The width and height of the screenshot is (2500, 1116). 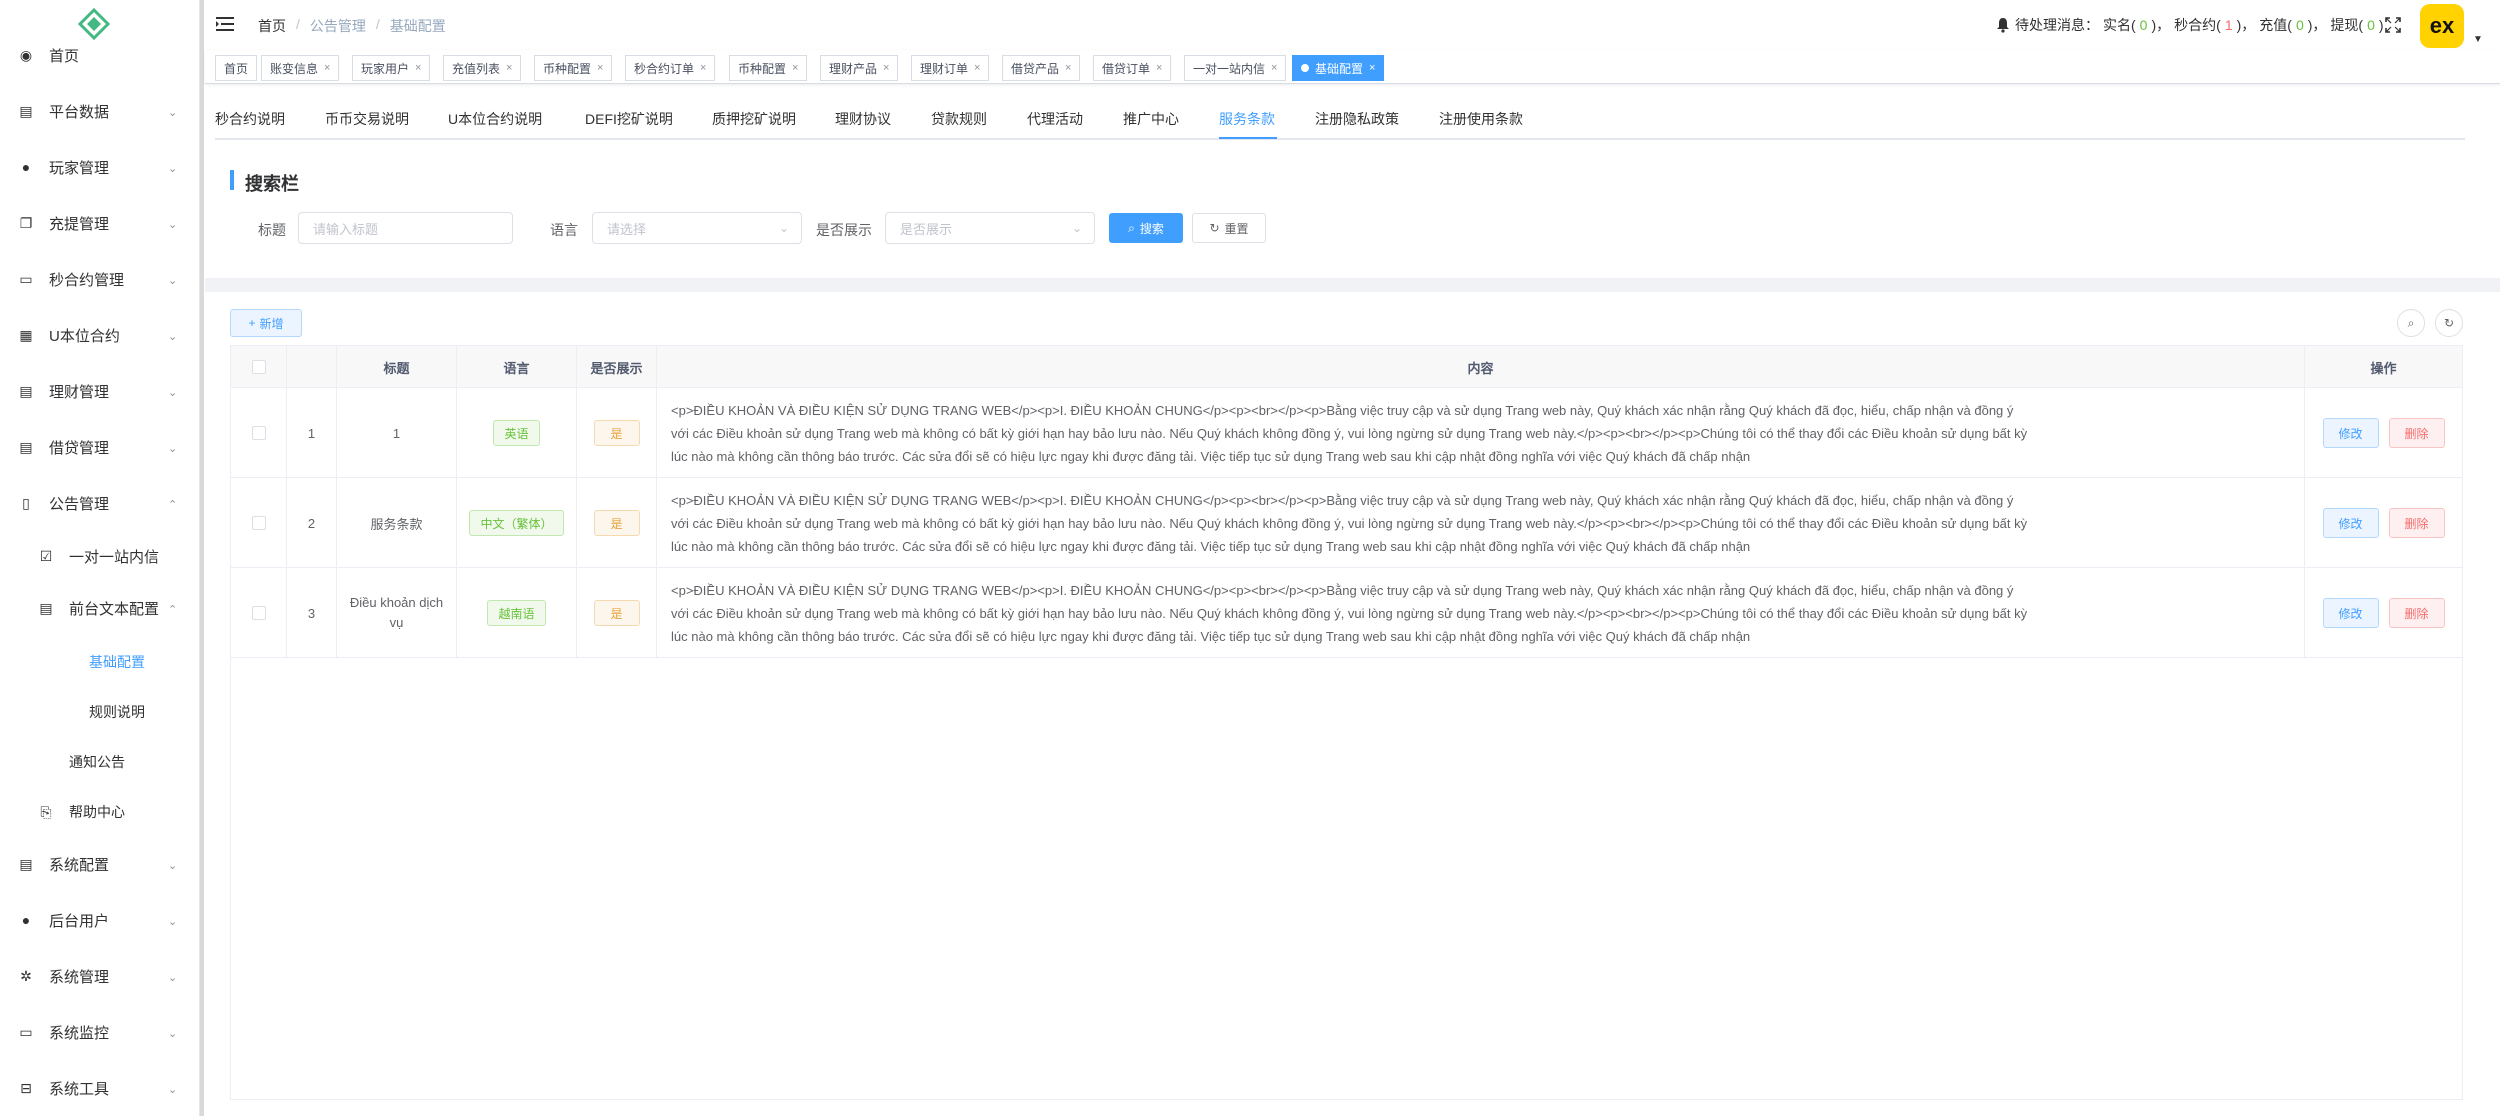 What do you see at coordinates (99, 335) in the screenshot?
I see `sidebar-item-u-contract: ▦ U本位合约 ⌄` at bounding box center [99, 335].